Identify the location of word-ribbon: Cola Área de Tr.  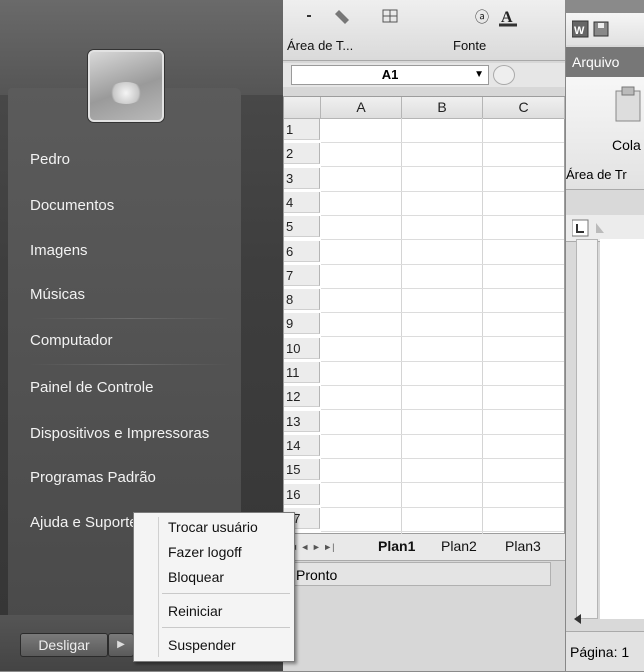
(605, 133).